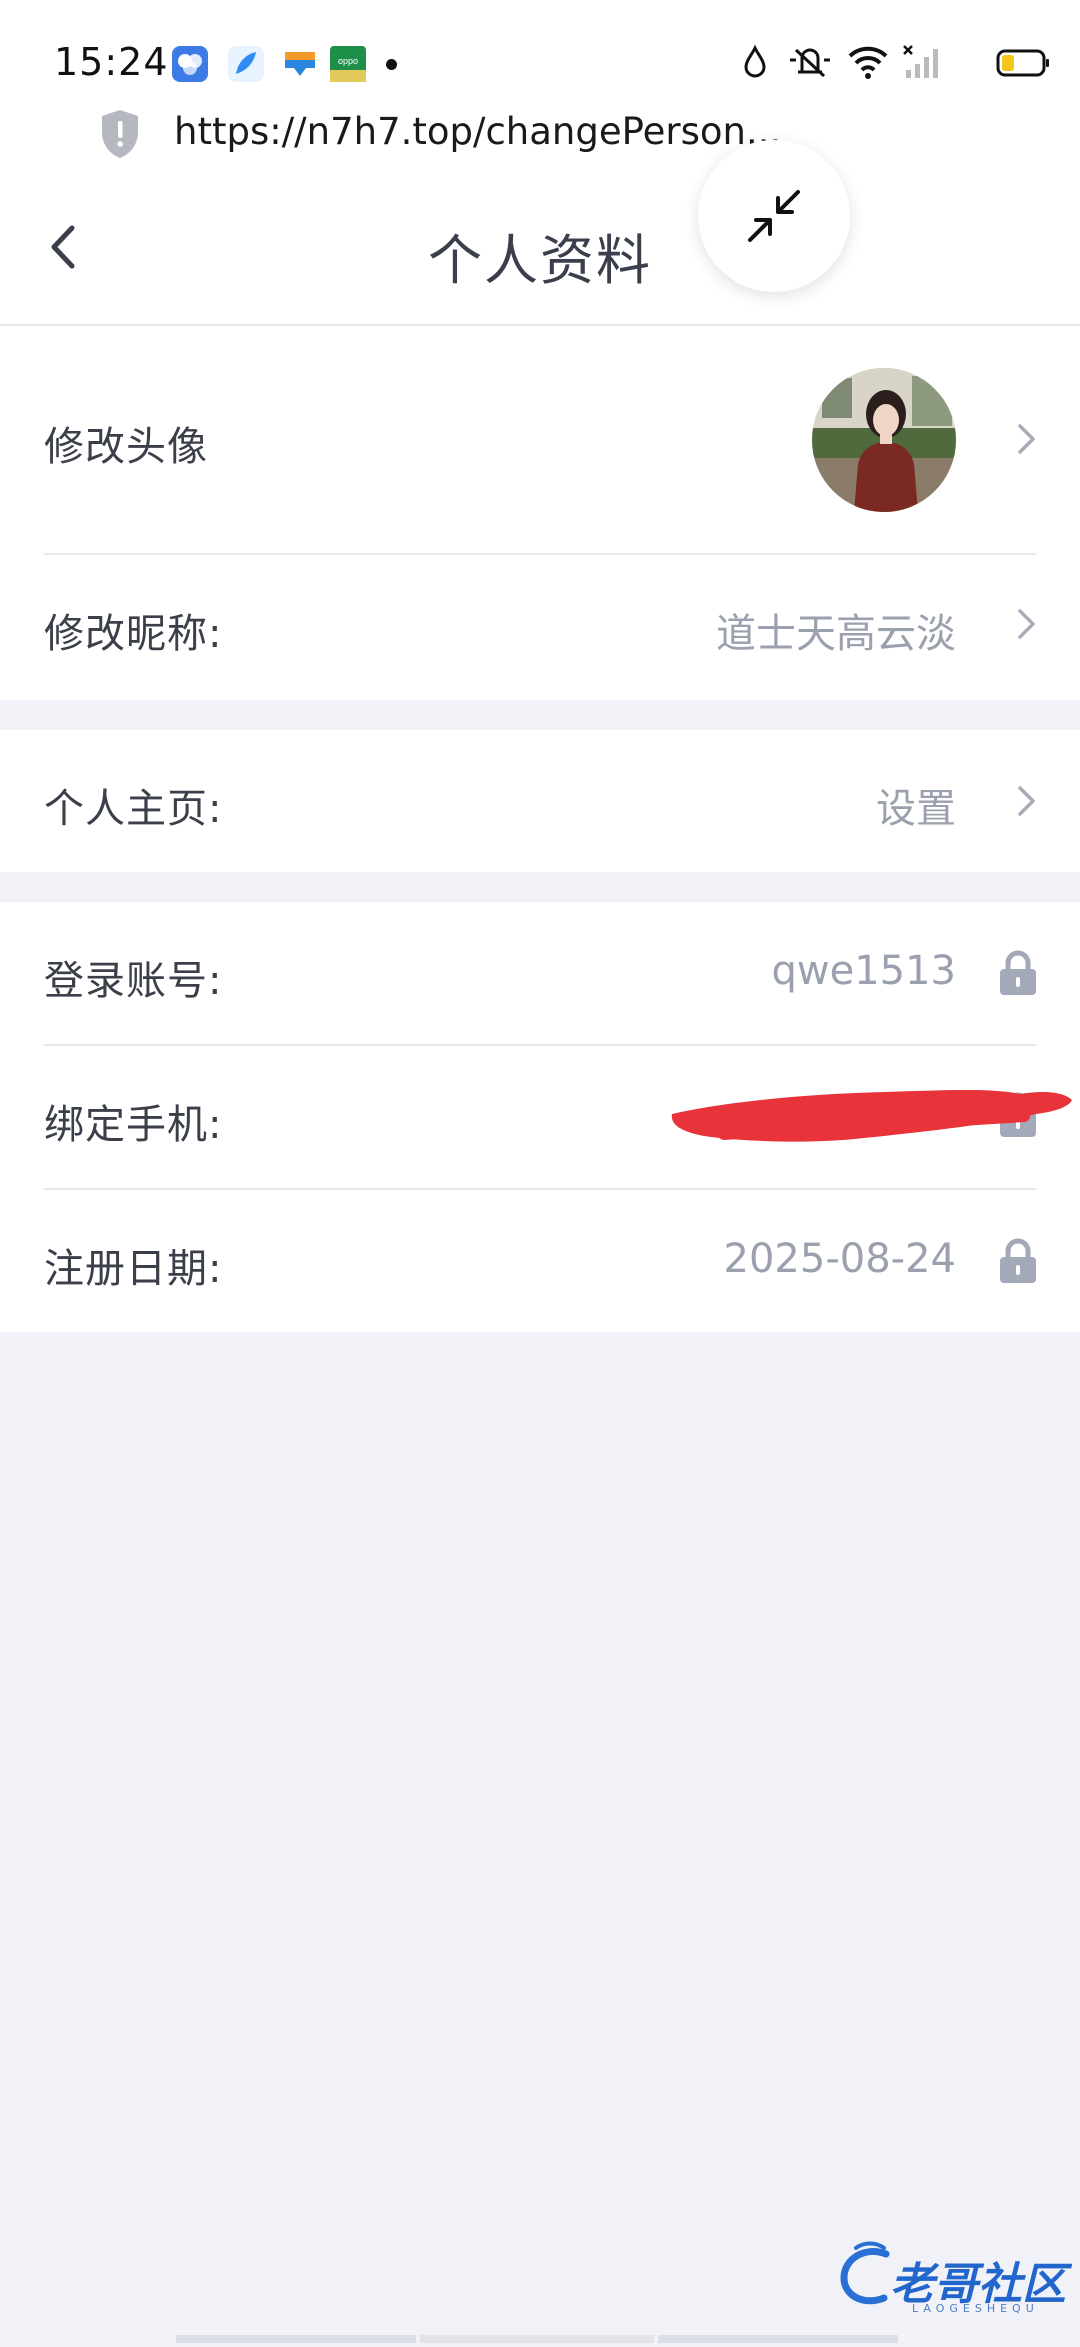 This screenshot has height=2347, width=1080. I want to click on homepage-value: 设置, so click(916, 809).